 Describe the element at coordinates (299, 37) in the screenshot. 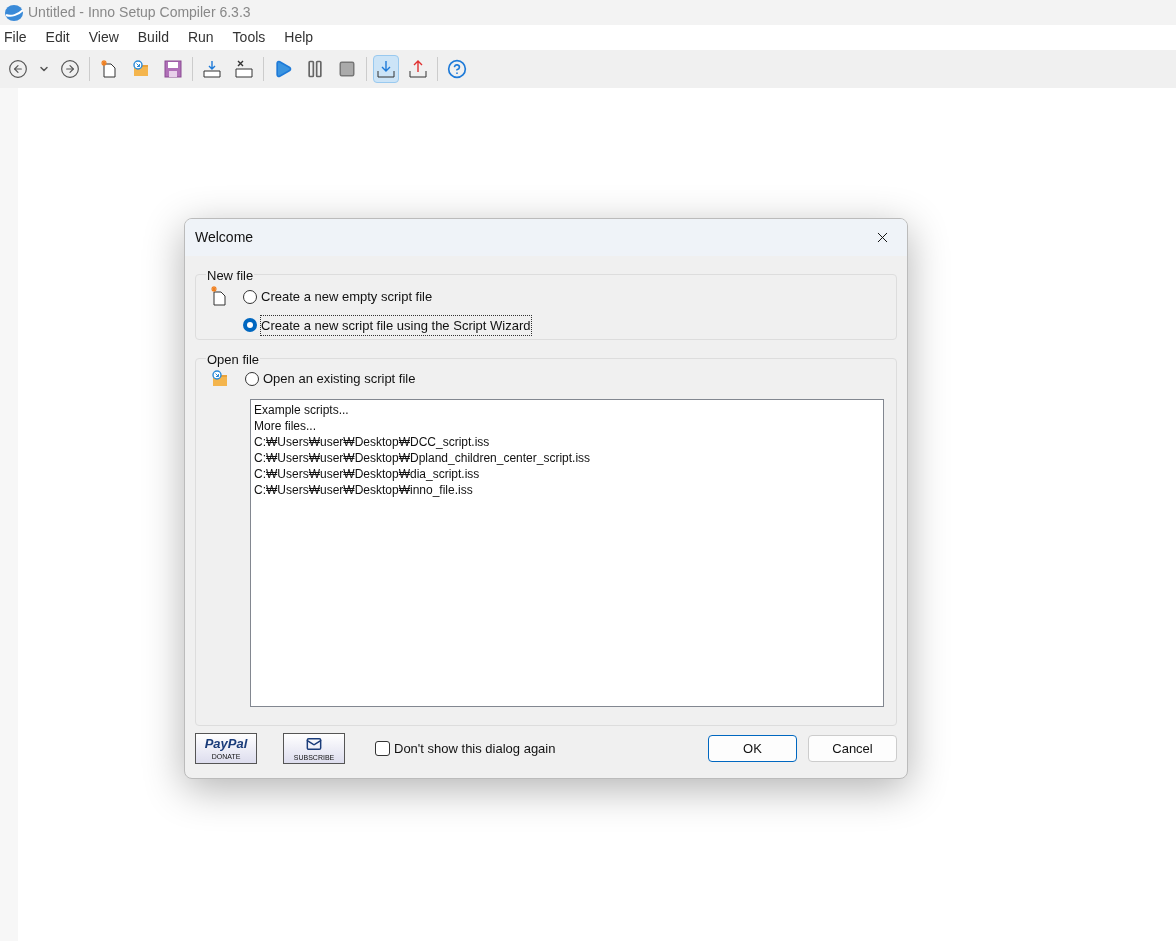

I see `menu-item: Help` at that location.